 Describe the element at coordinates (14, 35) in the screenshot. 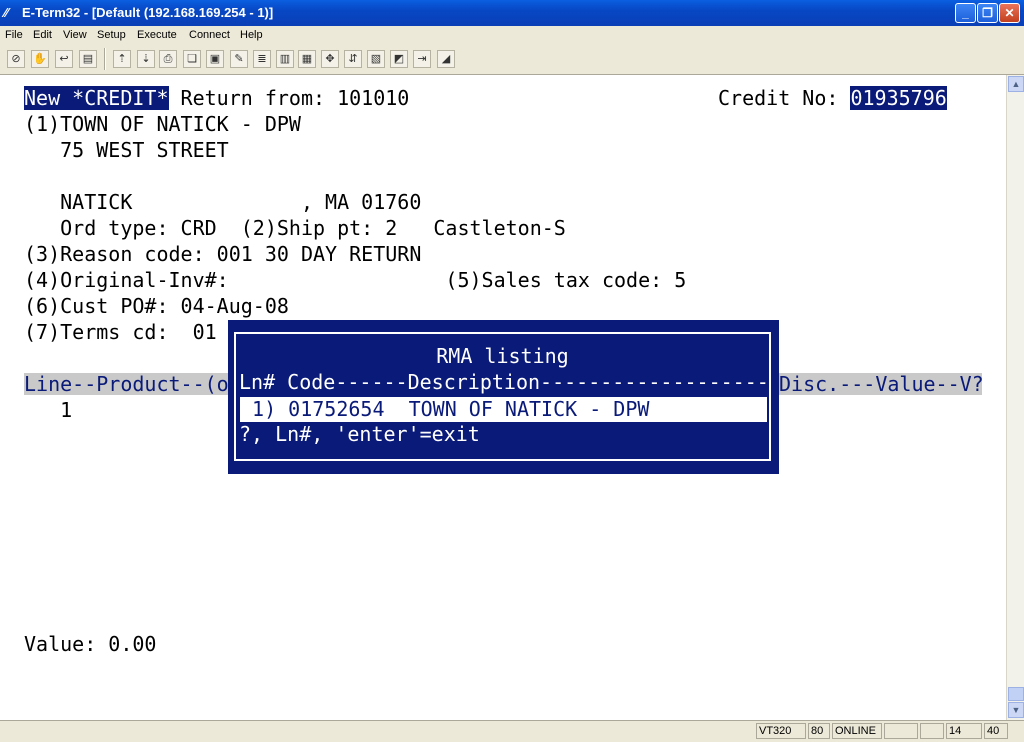

I see `menu-file: File` at that location.